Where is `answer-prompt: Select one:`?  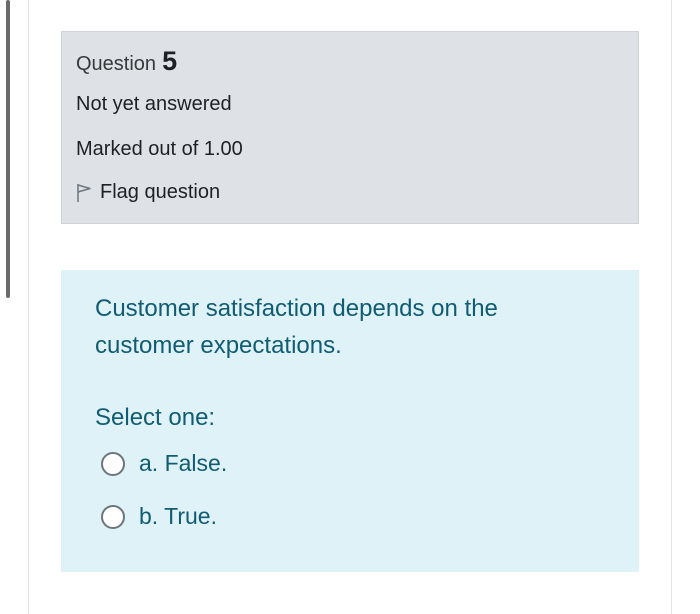
answer-prompt: Select one: is located at coordinates (155, 417).